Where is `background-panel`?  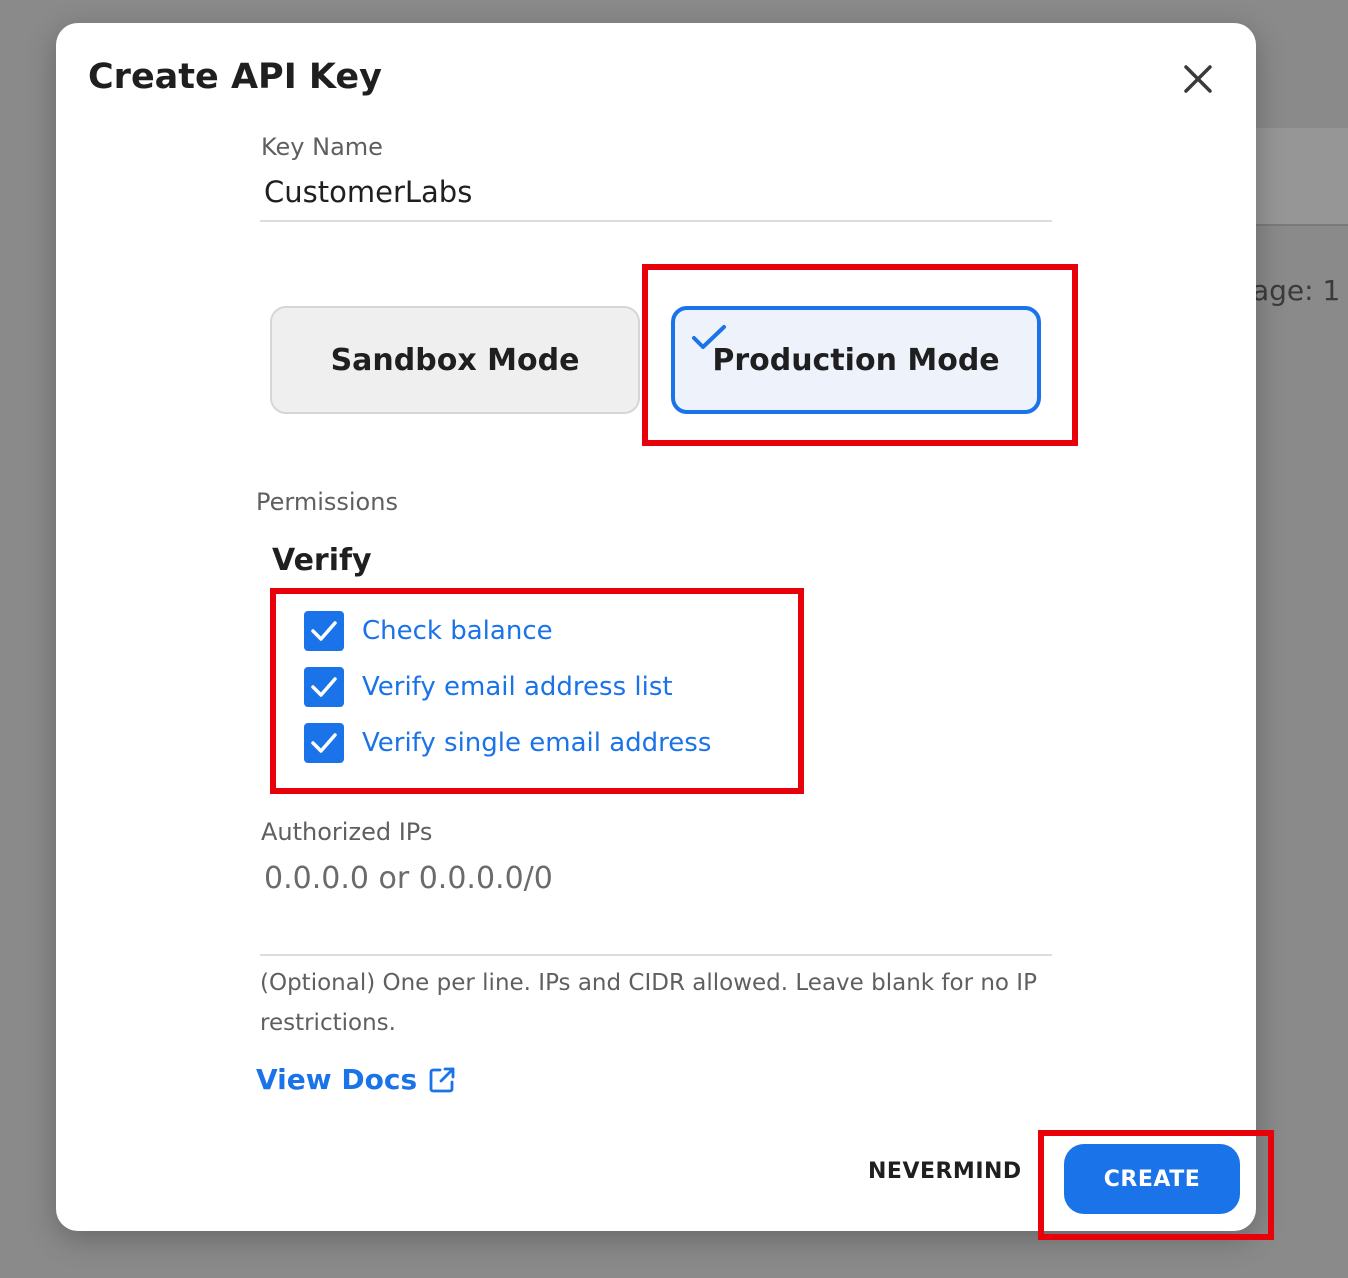 background-panel is located at coordinates (1302, 177).